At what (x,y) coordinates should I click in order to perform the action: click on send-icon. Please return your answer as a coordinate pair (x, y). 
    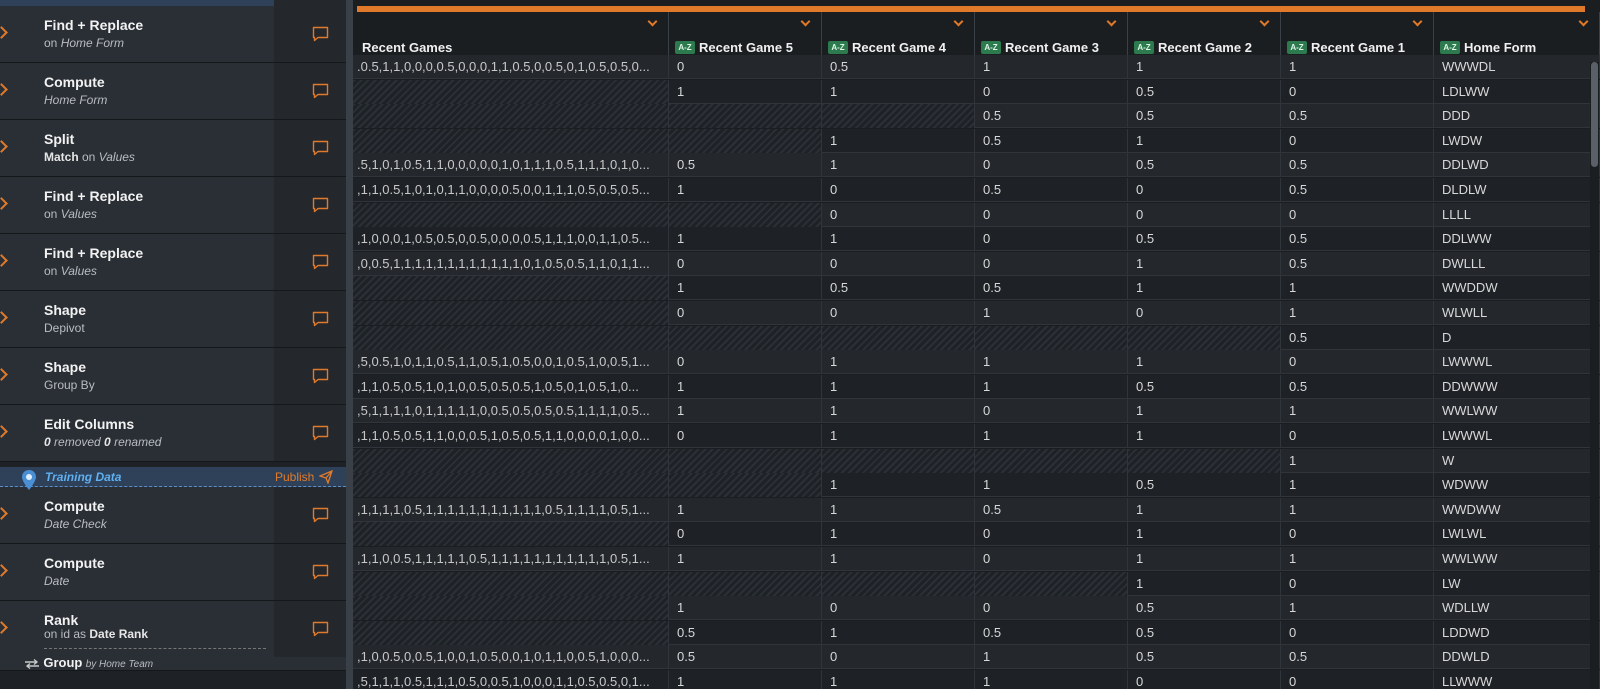
    Looking at the image, I should click on (326, 477).